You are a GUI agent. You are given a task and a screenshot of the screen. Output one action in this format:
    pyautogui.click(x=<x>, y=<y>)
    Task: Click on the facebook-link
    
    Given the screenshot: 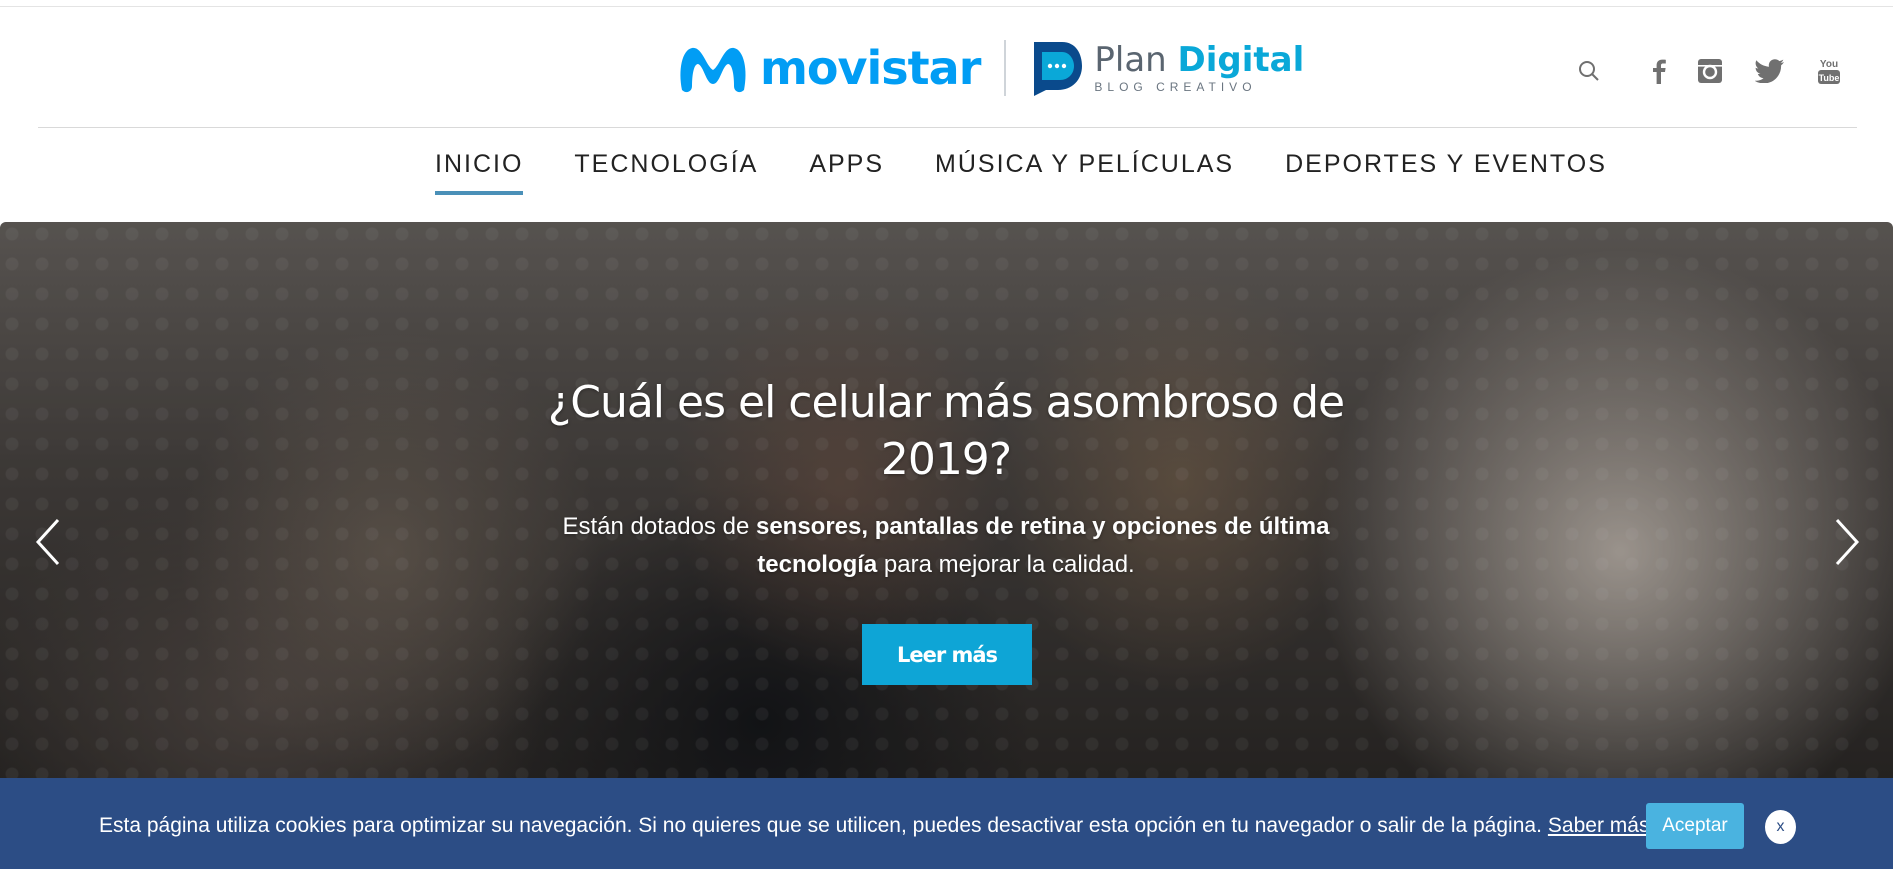 What is the action you would take?
    pyautogui.click(x=1659, y=71)
    